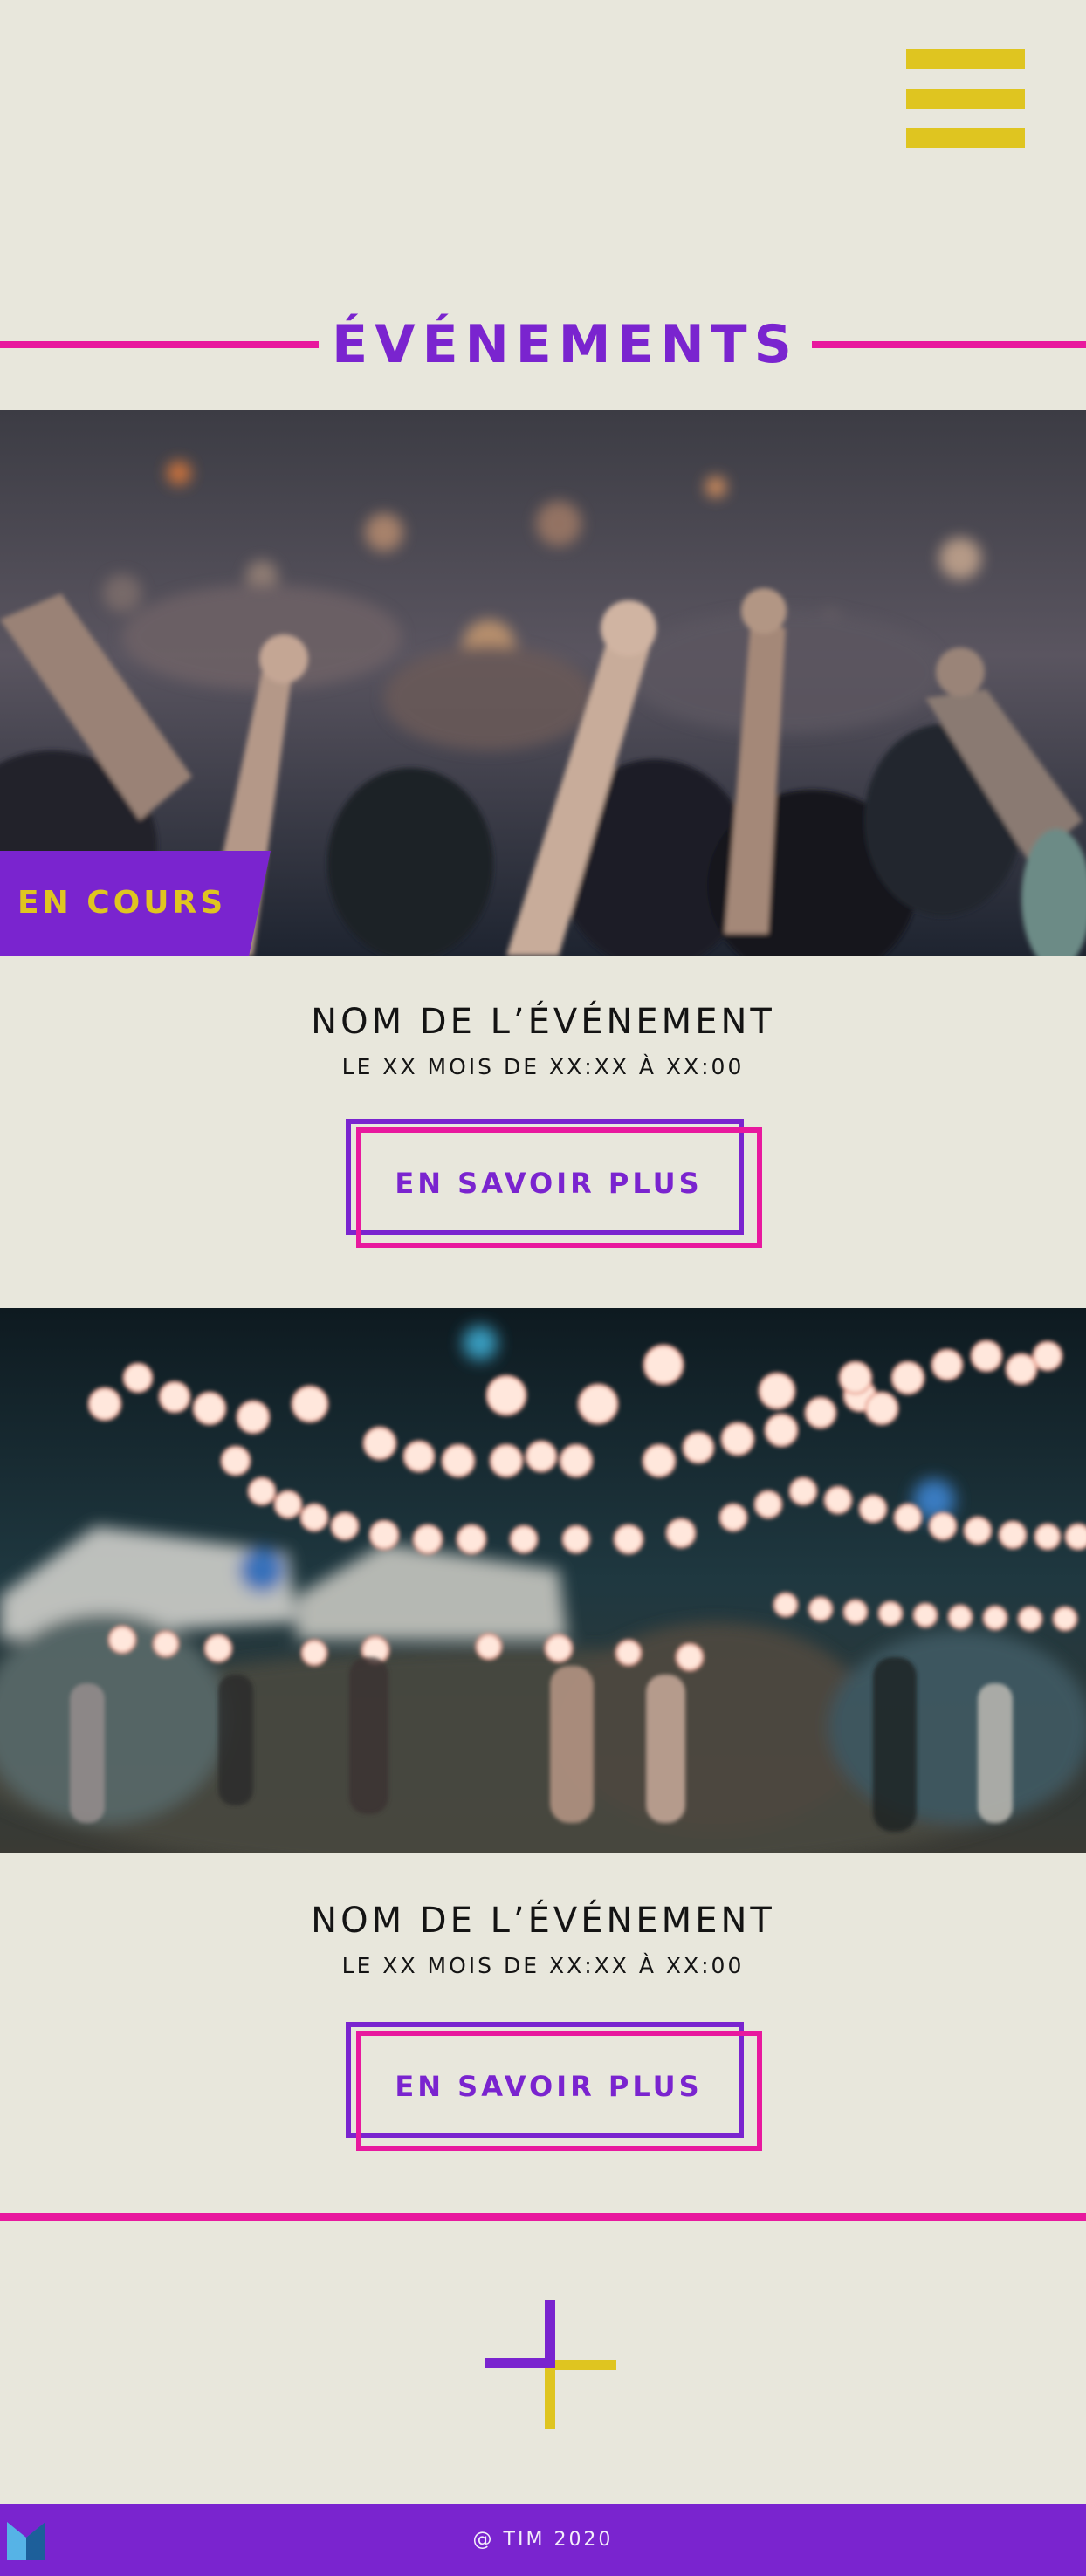 Image resolution: width=1086 pixels, height=2576 pixels. What do you see at coordinates (949, 345) in the screenshot?
I see `title-line-right` at bounding box center [949, 345].